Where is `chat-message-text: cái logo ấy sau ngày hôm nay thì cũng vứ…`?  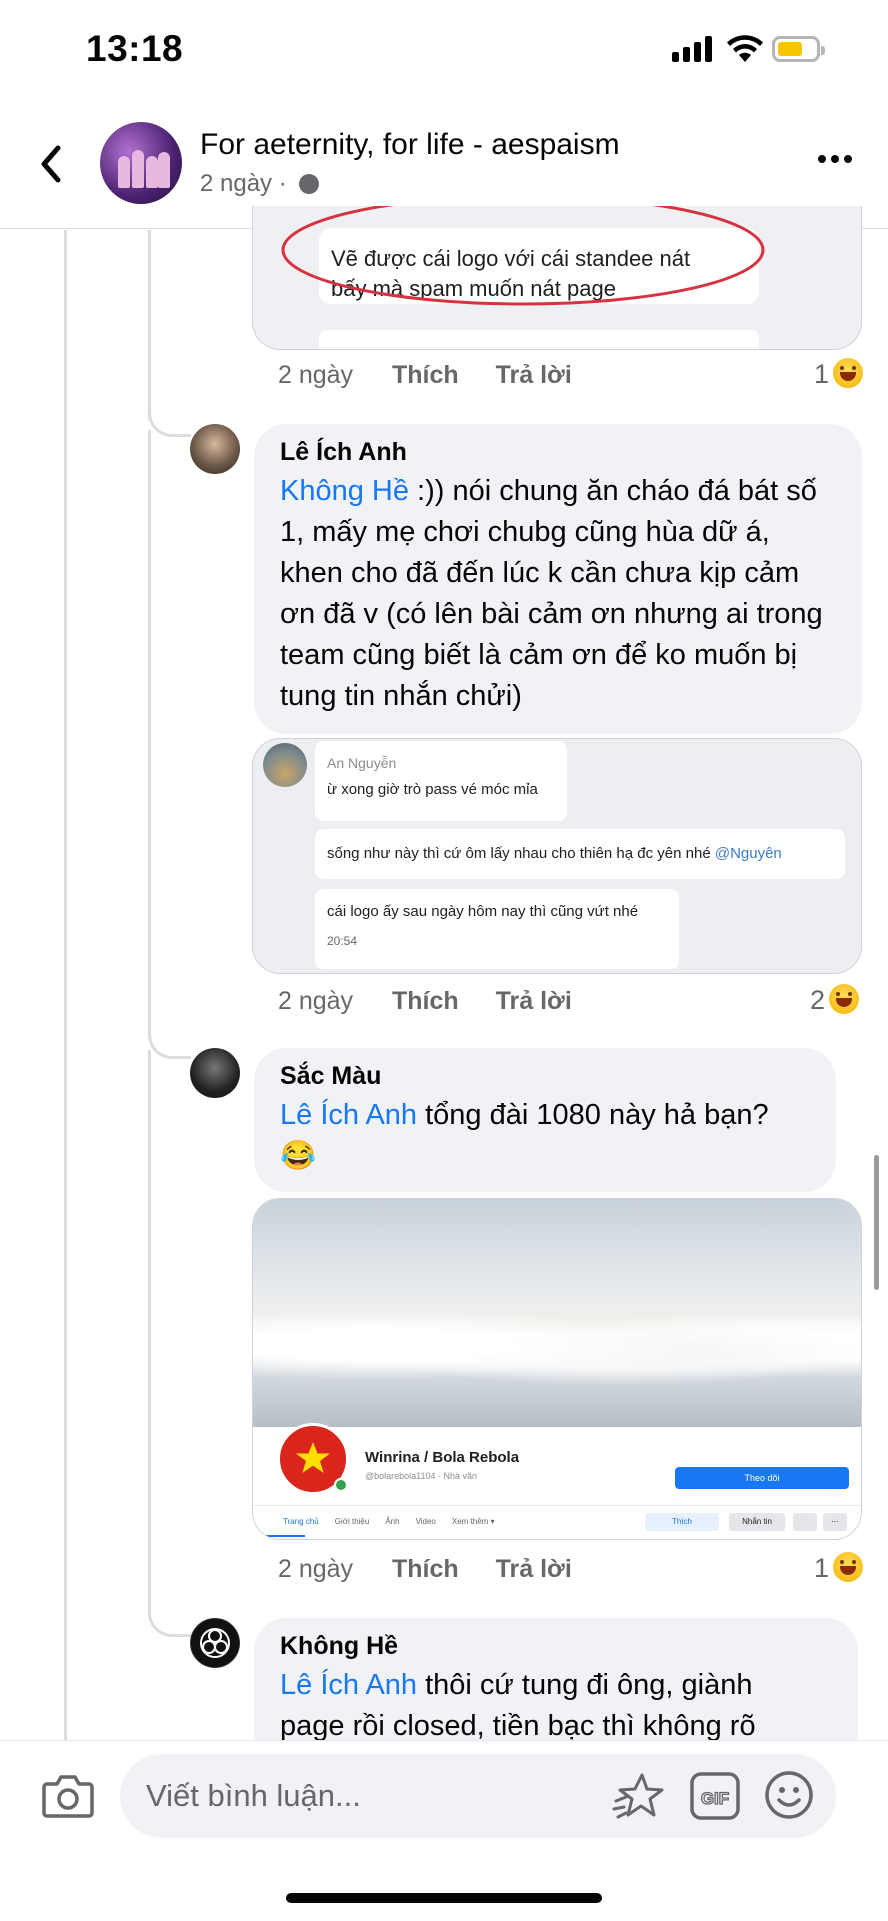 chat-message-text: cái logo ấy sau ngày hôm nay thì cũng vứ… is located at coordinates (483, 911).